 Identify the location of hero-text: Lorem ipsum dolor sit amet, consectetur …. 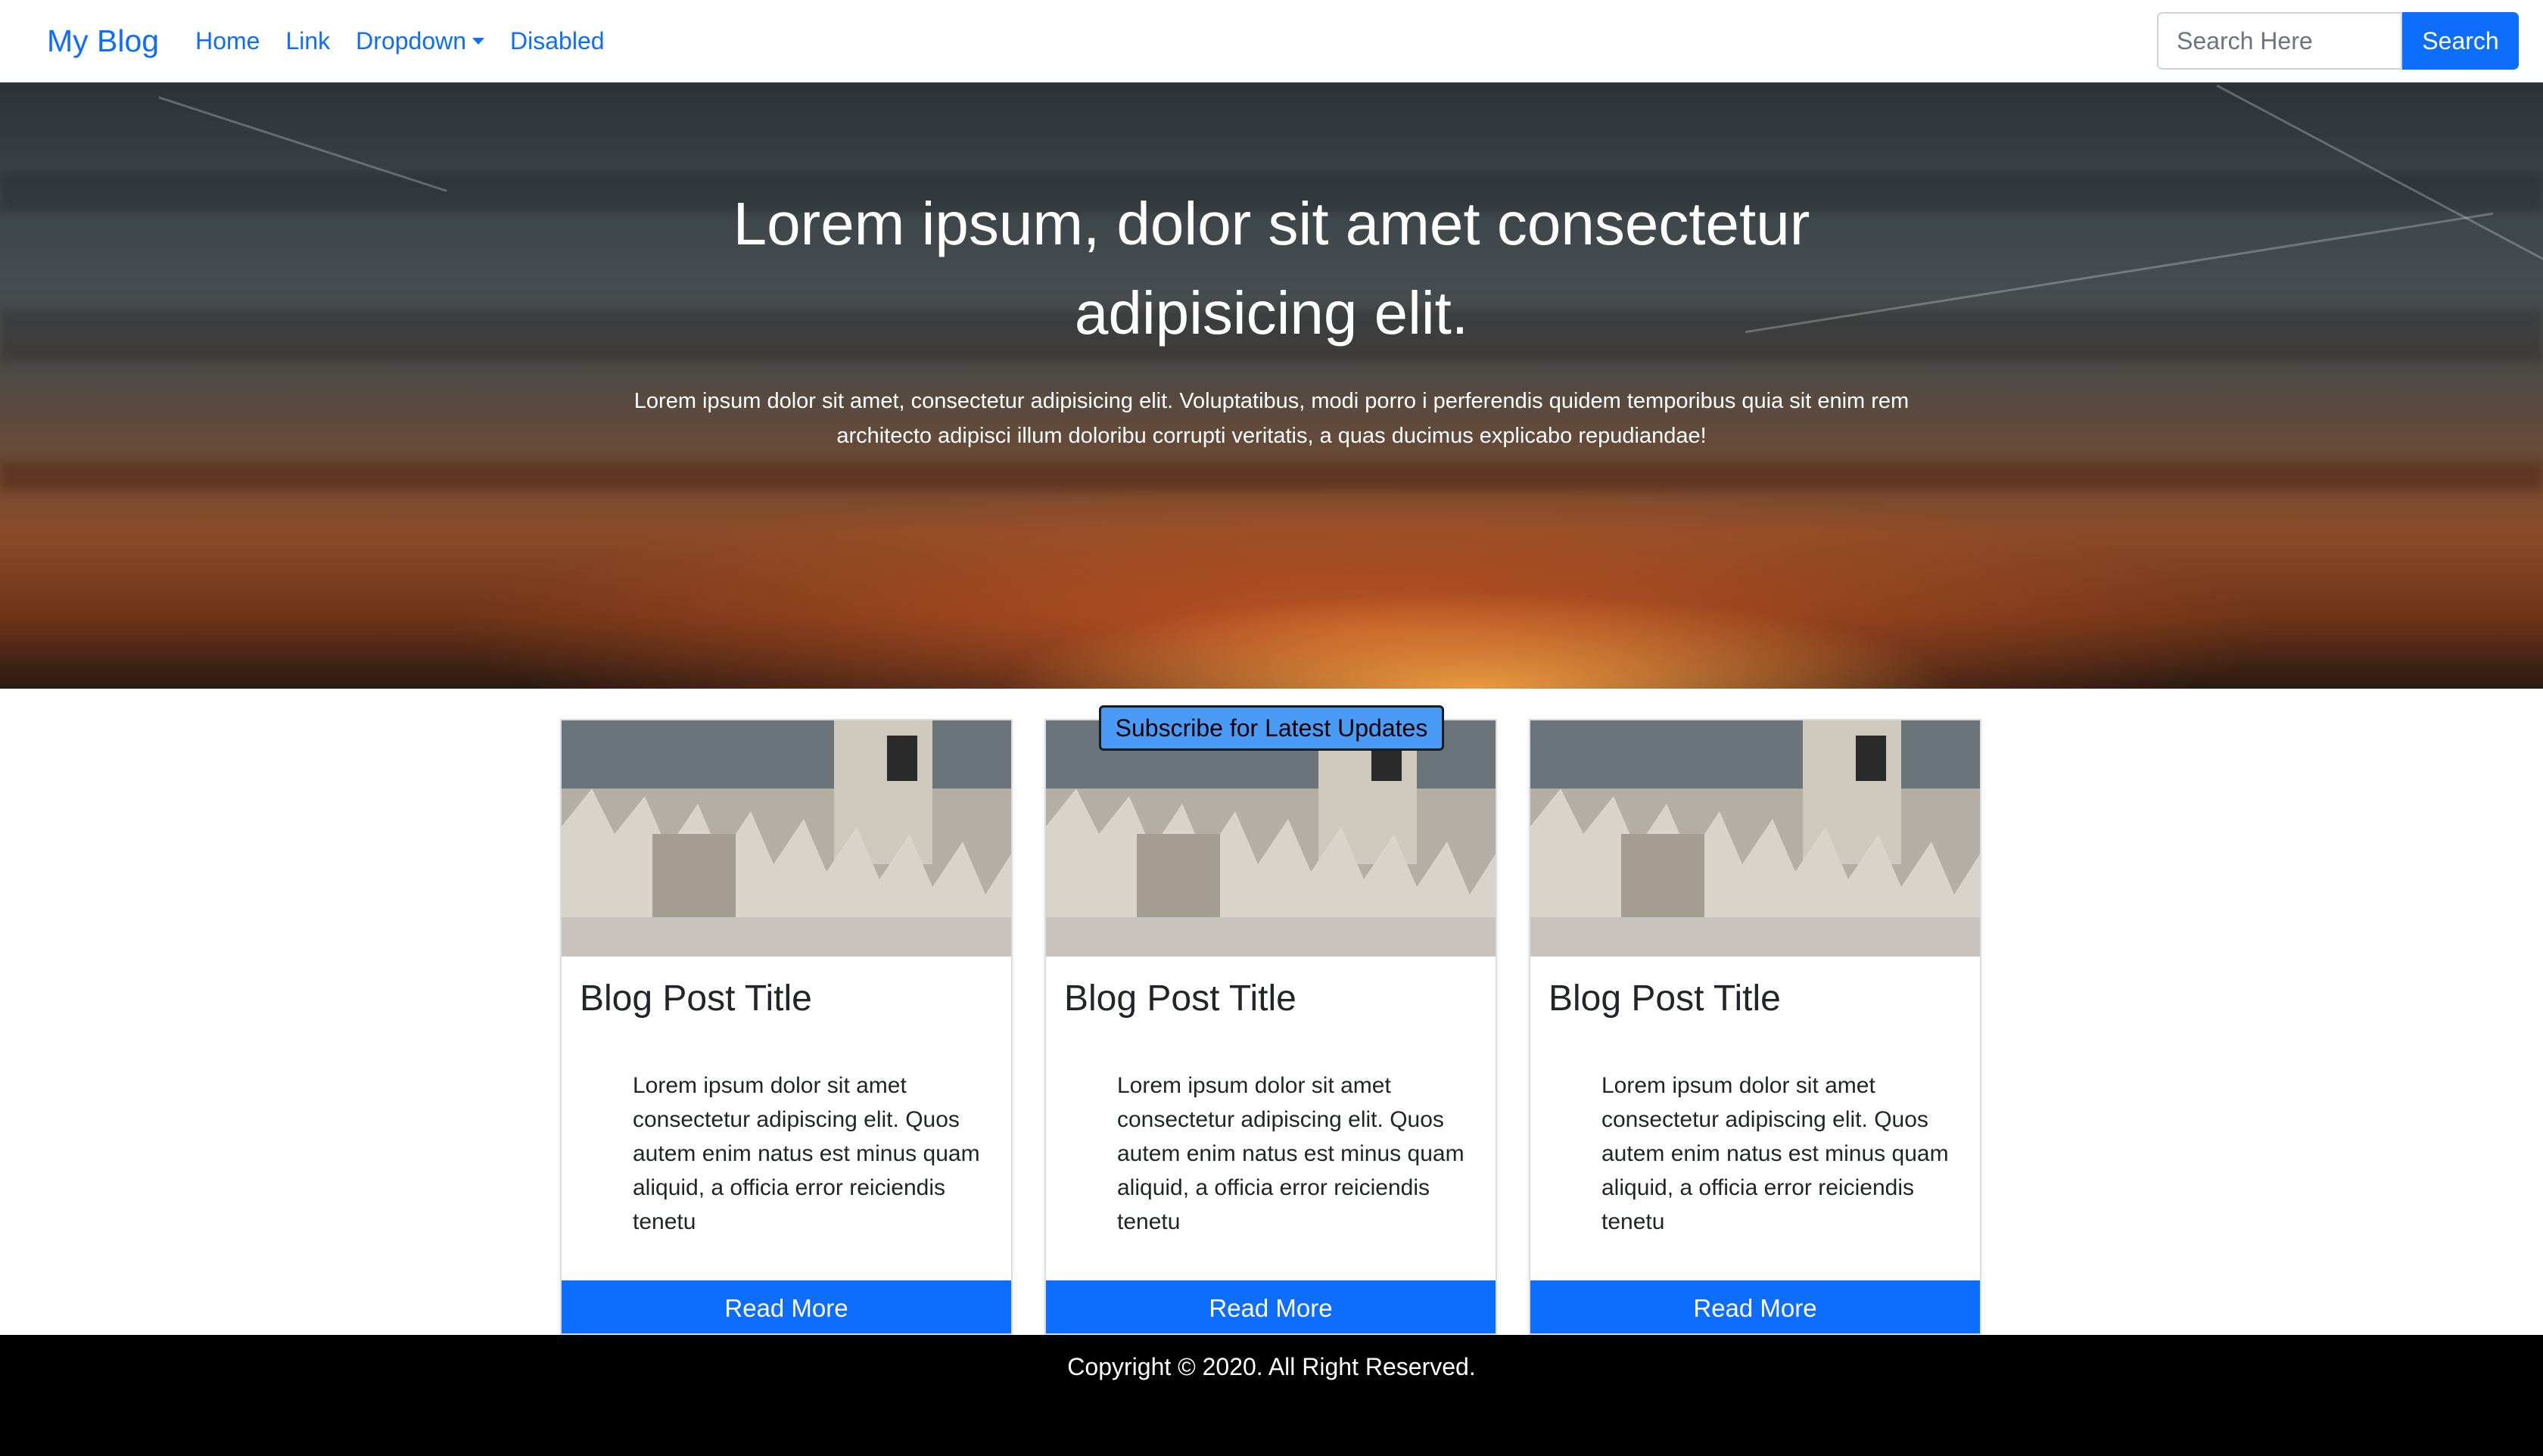
(1271, 418).